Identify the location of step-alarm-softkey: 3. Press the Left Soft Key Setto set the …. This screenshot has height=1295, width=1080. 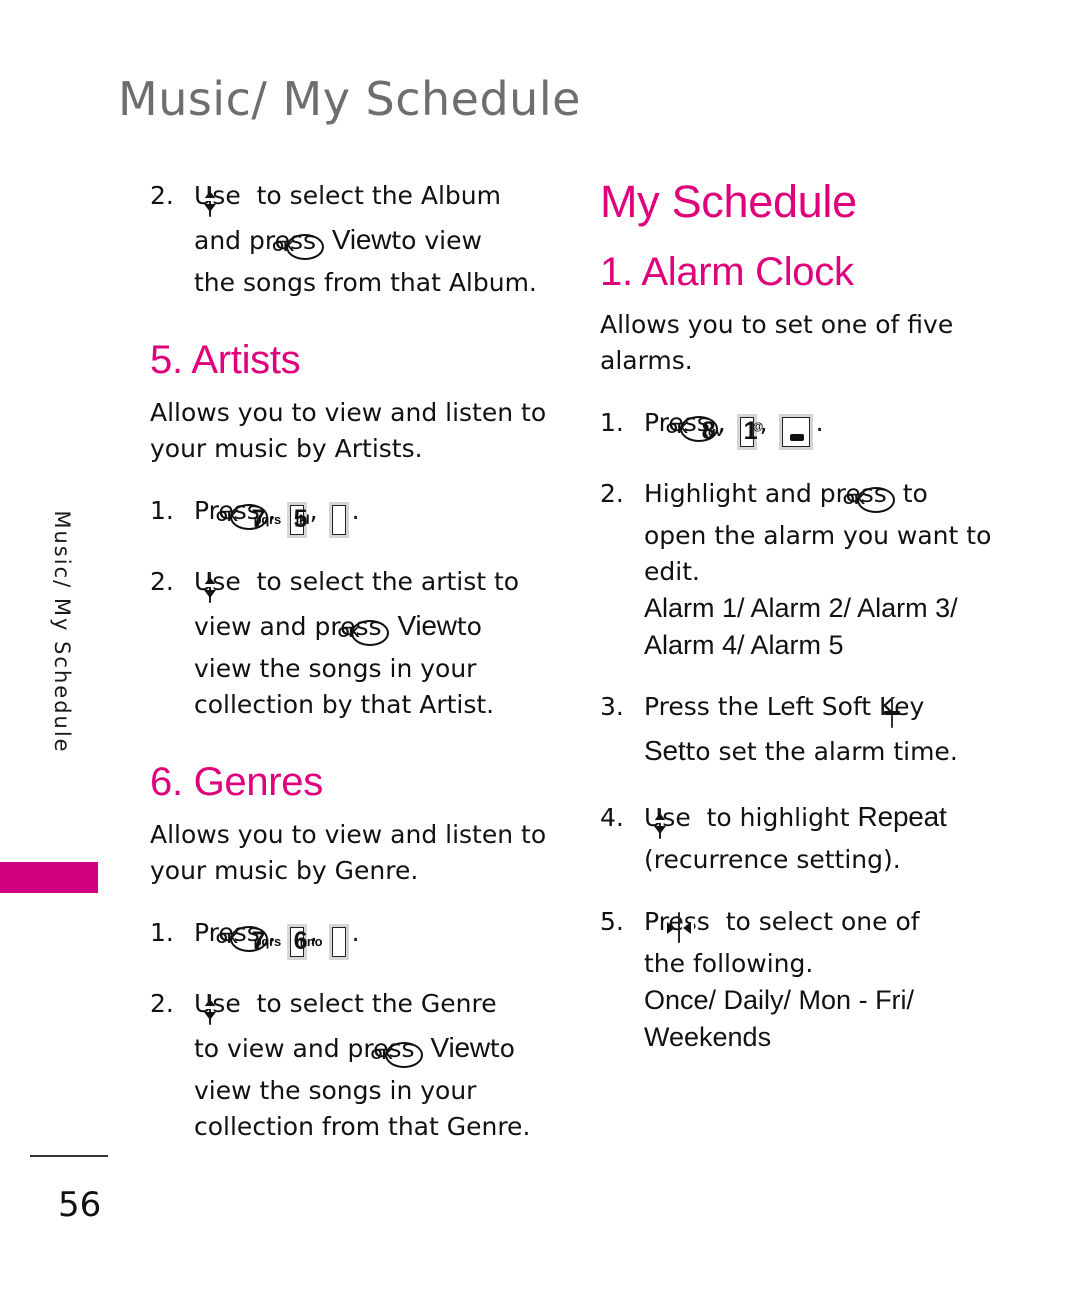
(810, 730).